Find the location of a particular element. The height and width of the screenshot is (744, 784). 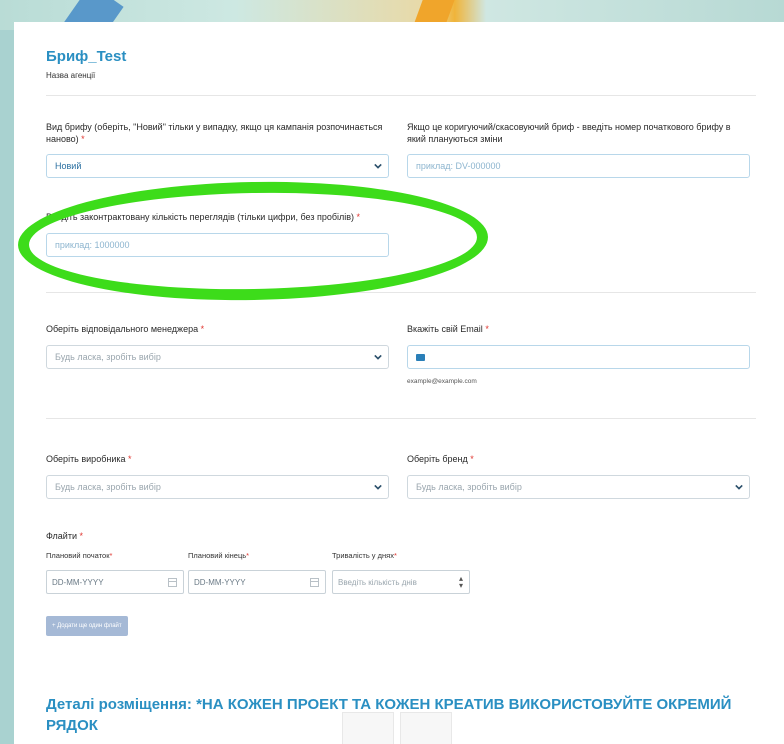

email-hint: example@example.com is located at coordinates (442, 381).